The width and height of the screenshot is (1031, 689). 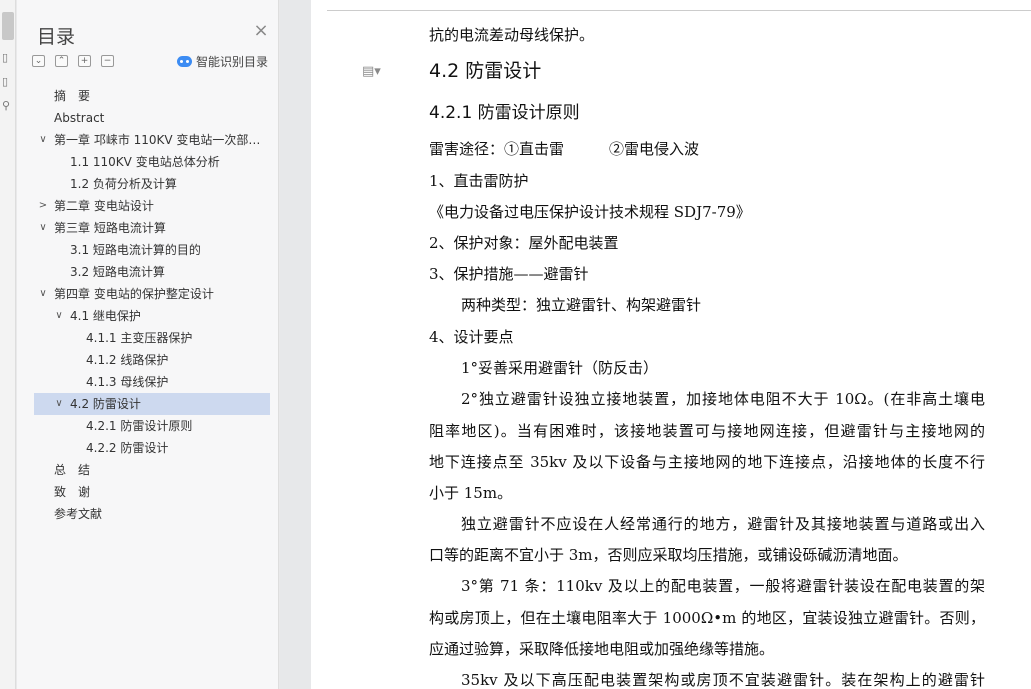 What do you see at coordinates (8, 344) in the screenshot?
I see `left-toolbar: ▯ ▯ ⚲` at bounding box center [8, 344].